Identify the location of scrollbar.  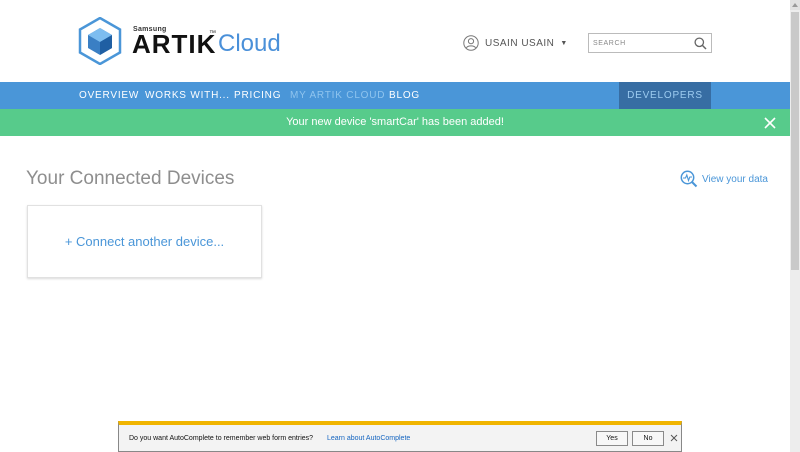
(795, 226).